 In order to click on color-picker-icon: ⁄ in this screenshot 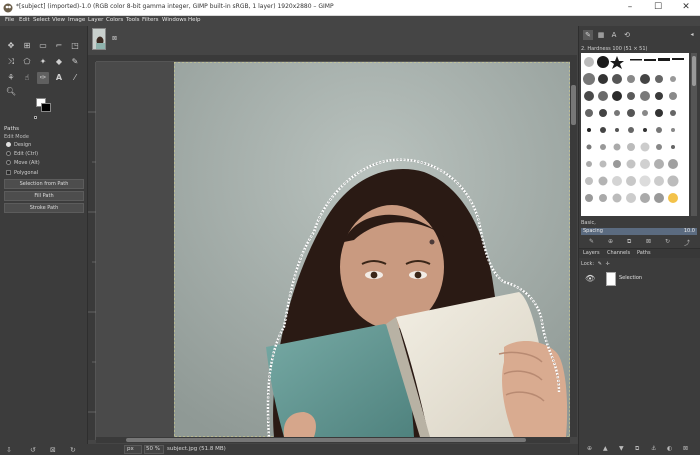, I will do `click(75, 78)`.